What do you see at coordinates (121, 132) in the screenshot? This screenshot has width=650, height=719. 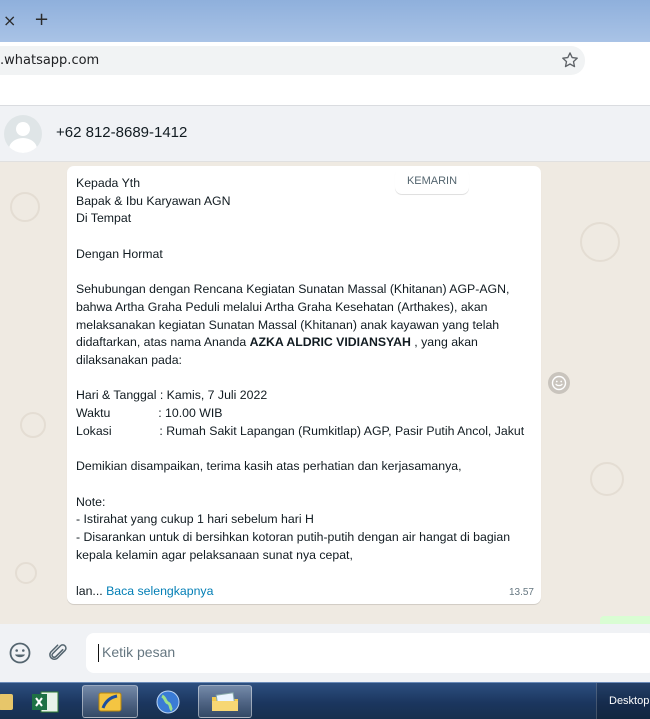 I see `contact-name: +62 812-8689-1412` at bounding box center [121, 132].